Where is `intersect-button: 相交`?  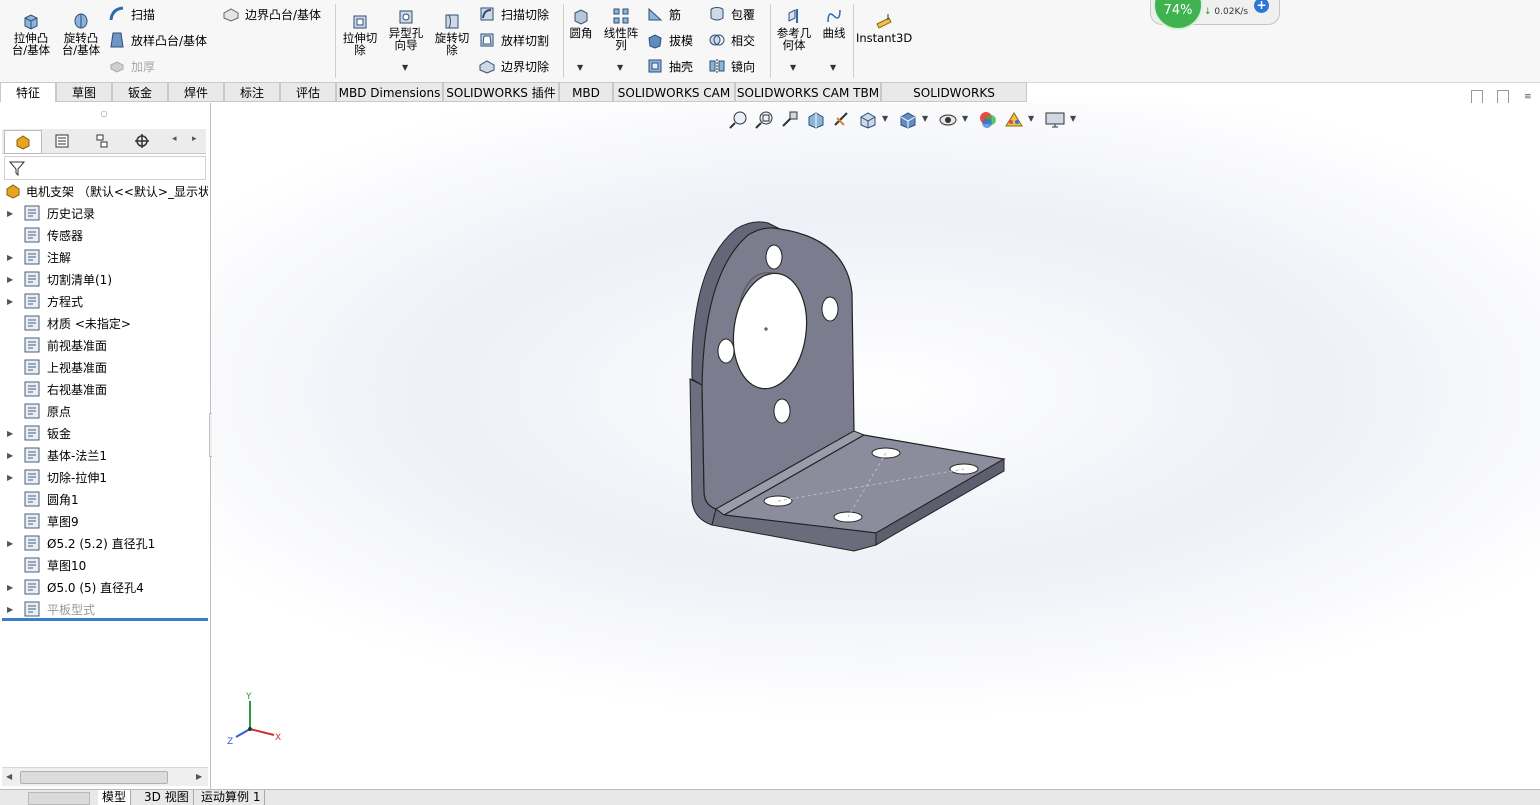 intersect-button: 相交 is located at coordinates (731, 40).